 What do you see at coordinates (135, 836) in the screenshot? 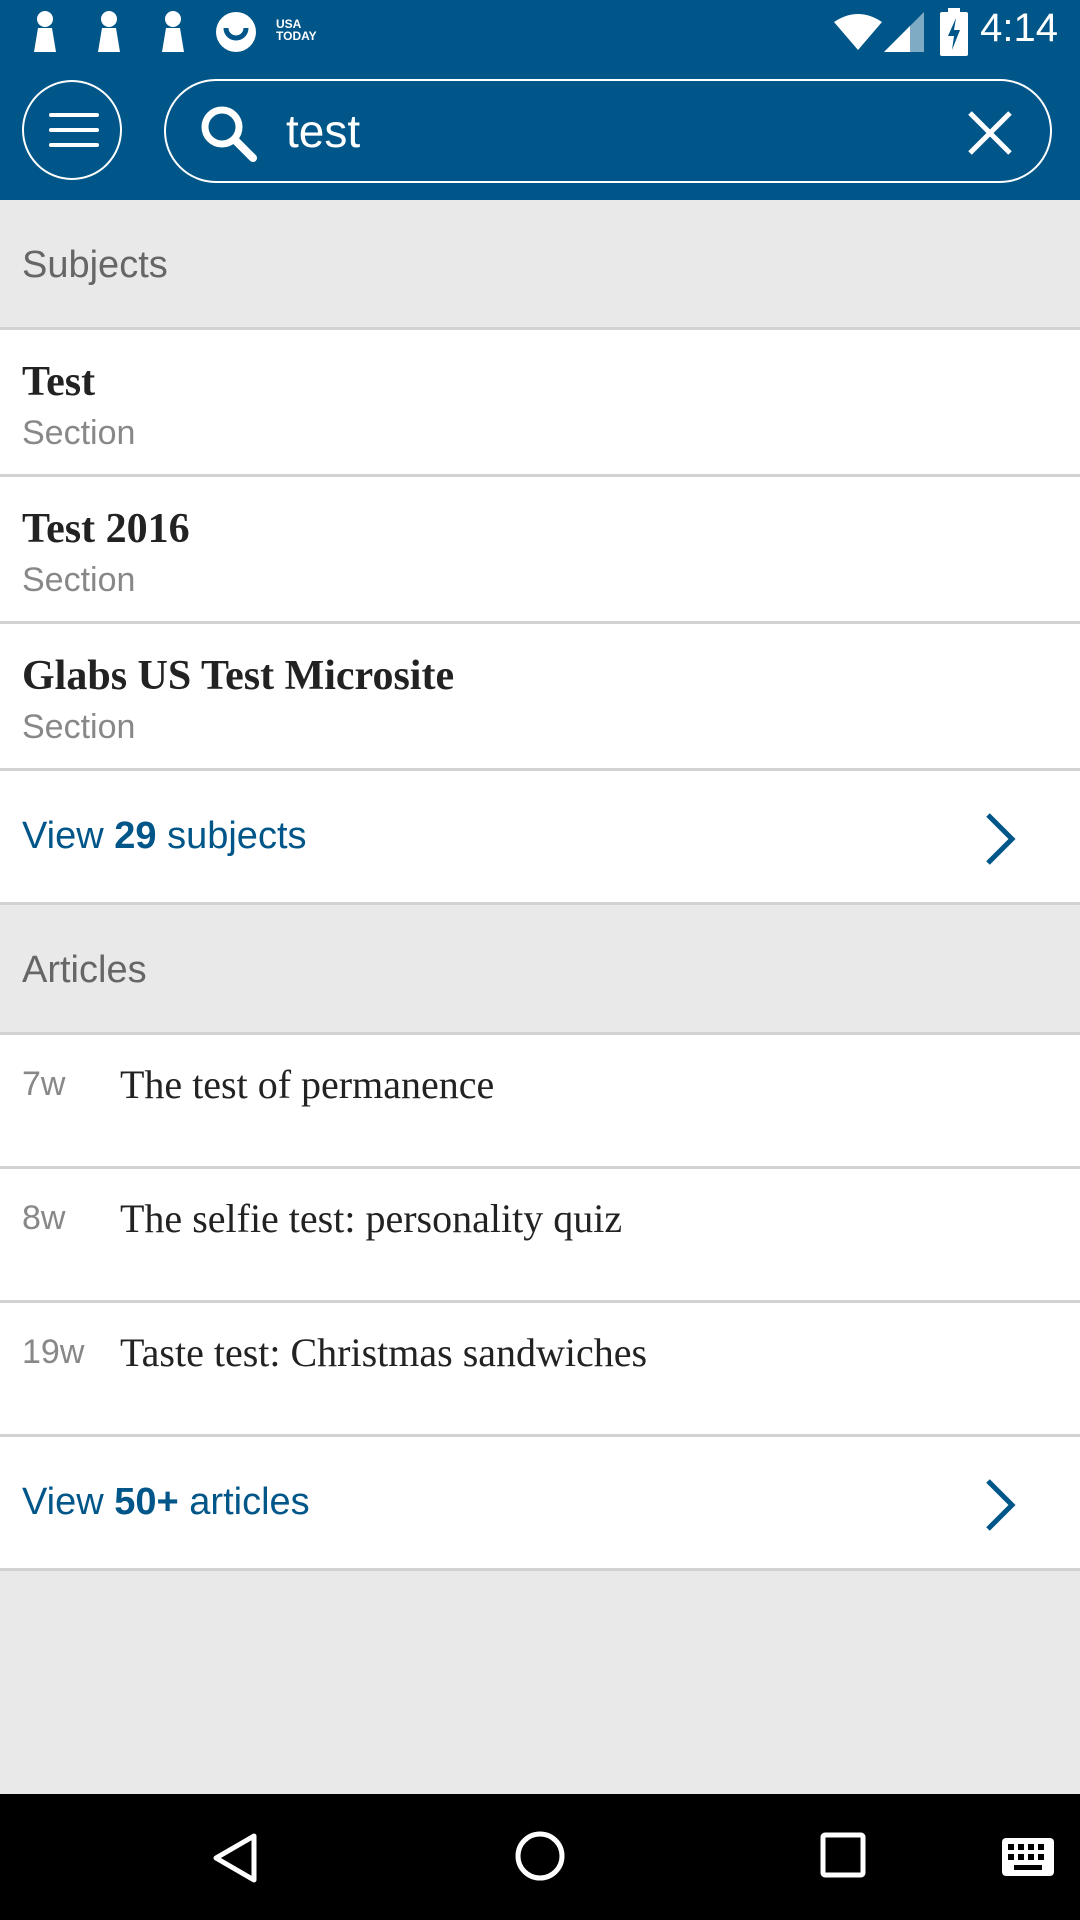
I see `view-count: 29` at bounding box center [135, 836].